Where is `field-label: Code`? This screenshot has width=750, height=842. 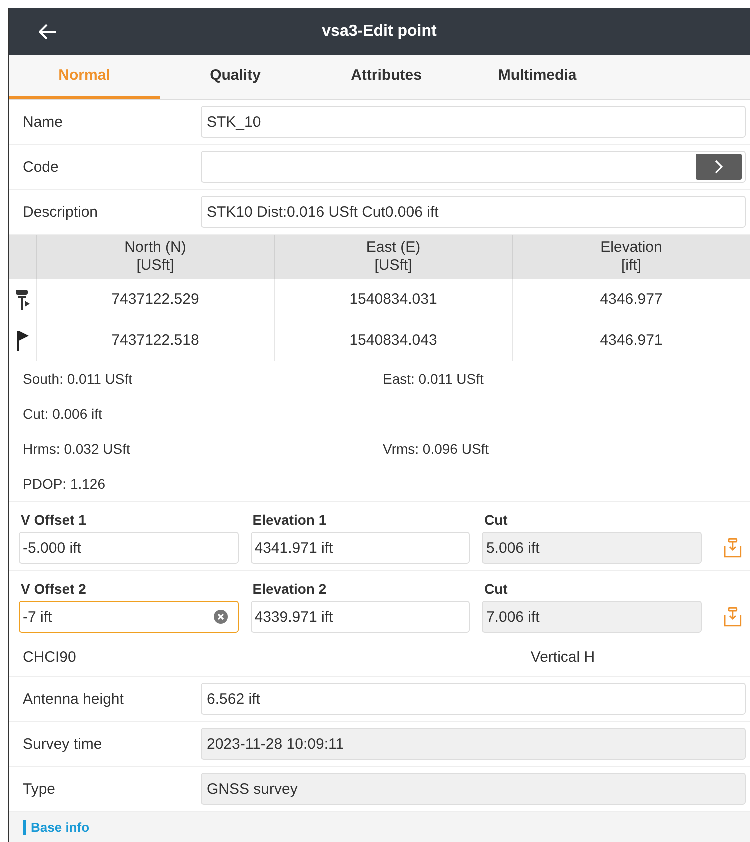
field-label: Code is located at coordinates (41, 167).